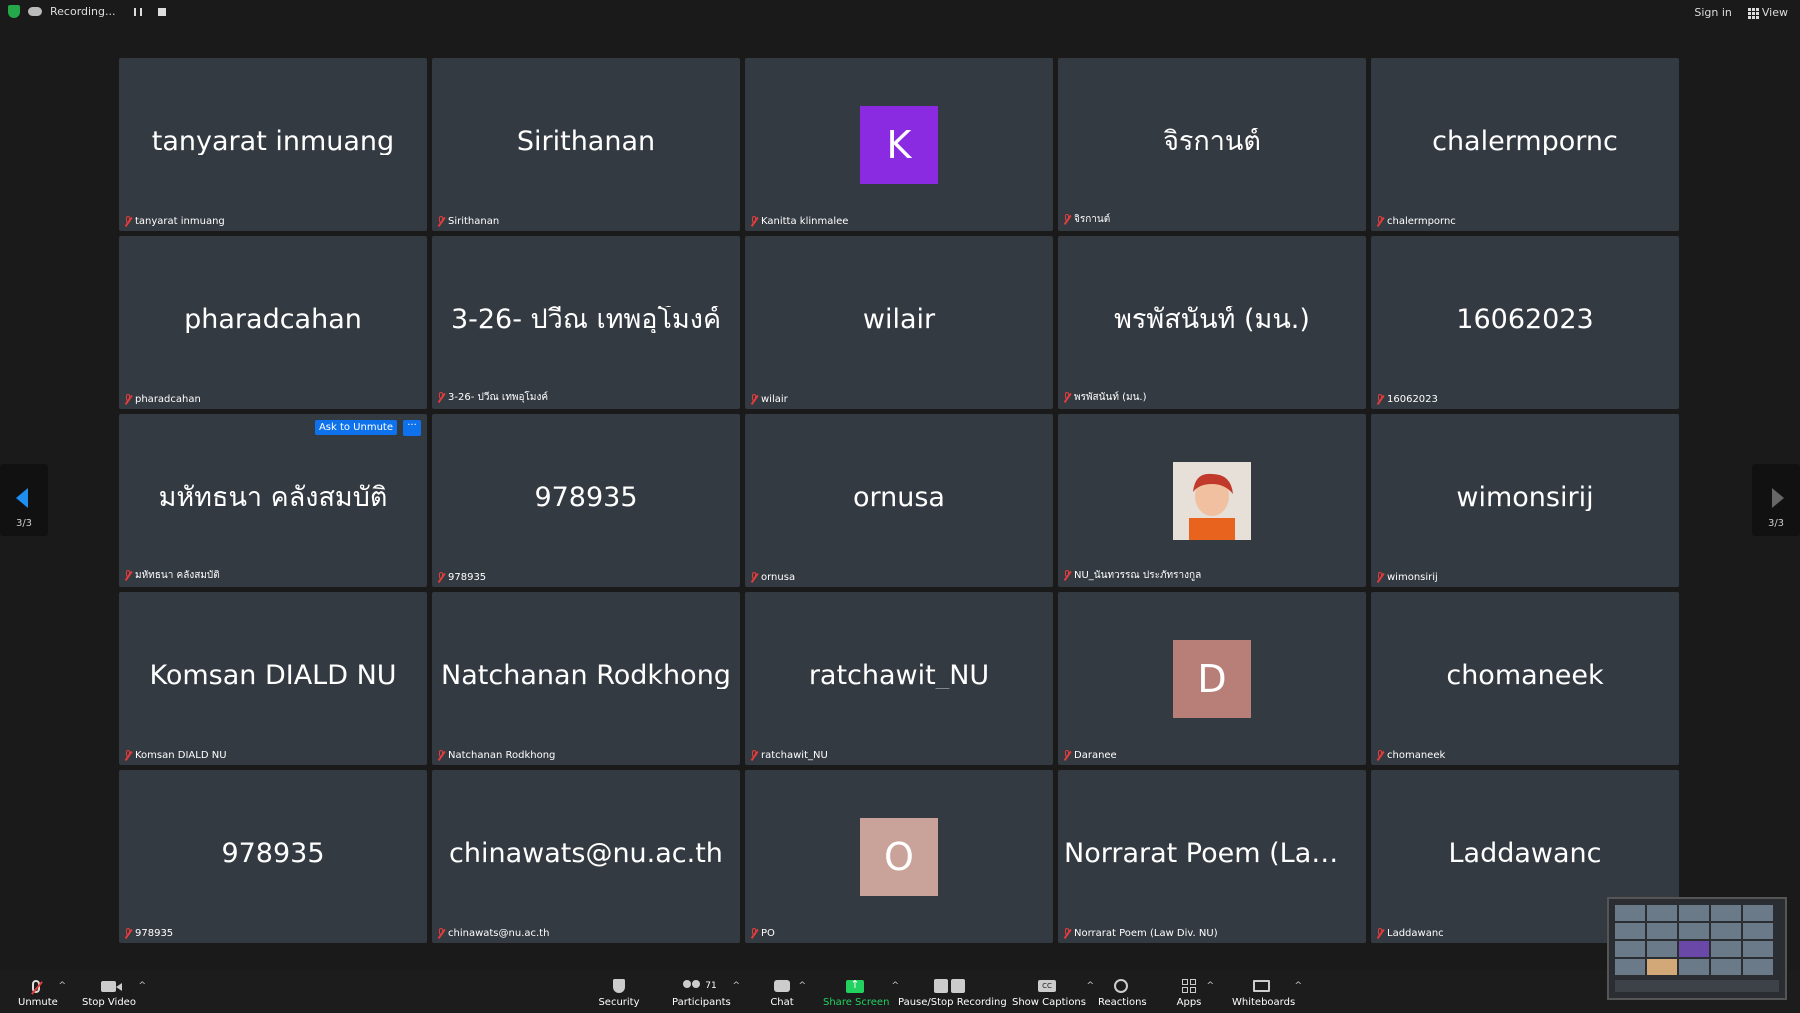  What do you see at coordinates (1525, 853) in the screenshot?
I see `participant-display-name: Laddawanc` at bounding box center [1525, 853].